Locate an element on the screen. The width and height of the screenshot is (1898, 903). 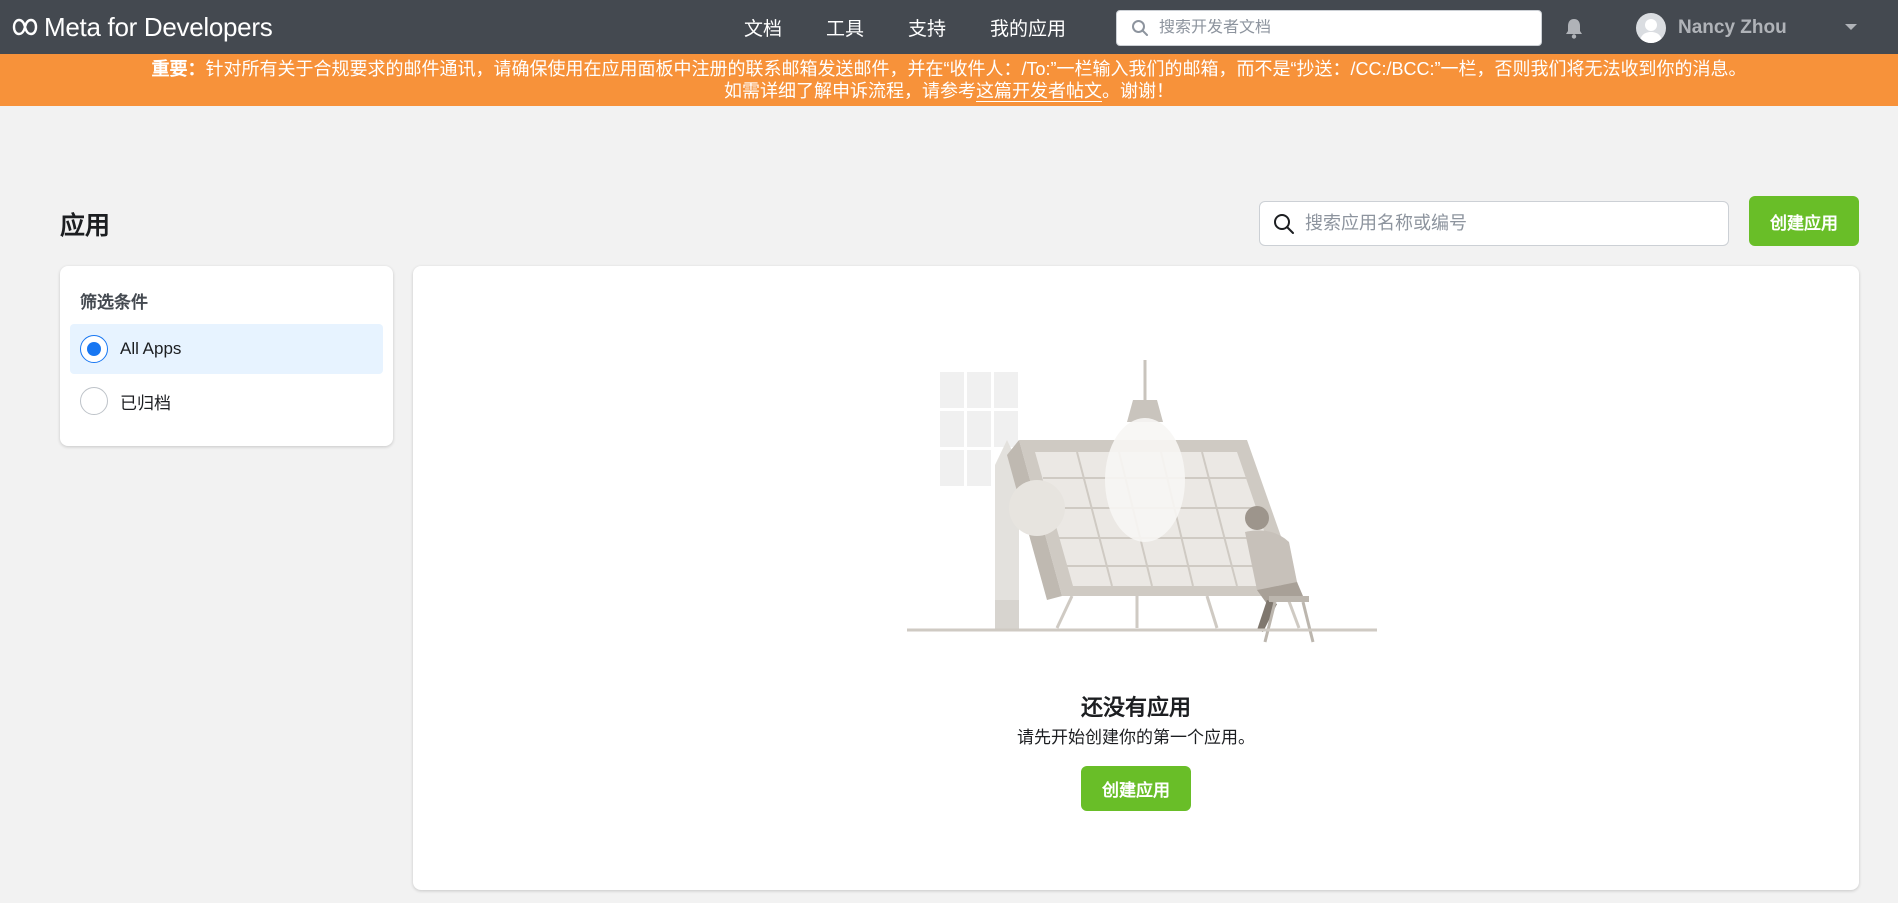
filter-option-all-apps: All Apps is located at coordinates (226, 349).